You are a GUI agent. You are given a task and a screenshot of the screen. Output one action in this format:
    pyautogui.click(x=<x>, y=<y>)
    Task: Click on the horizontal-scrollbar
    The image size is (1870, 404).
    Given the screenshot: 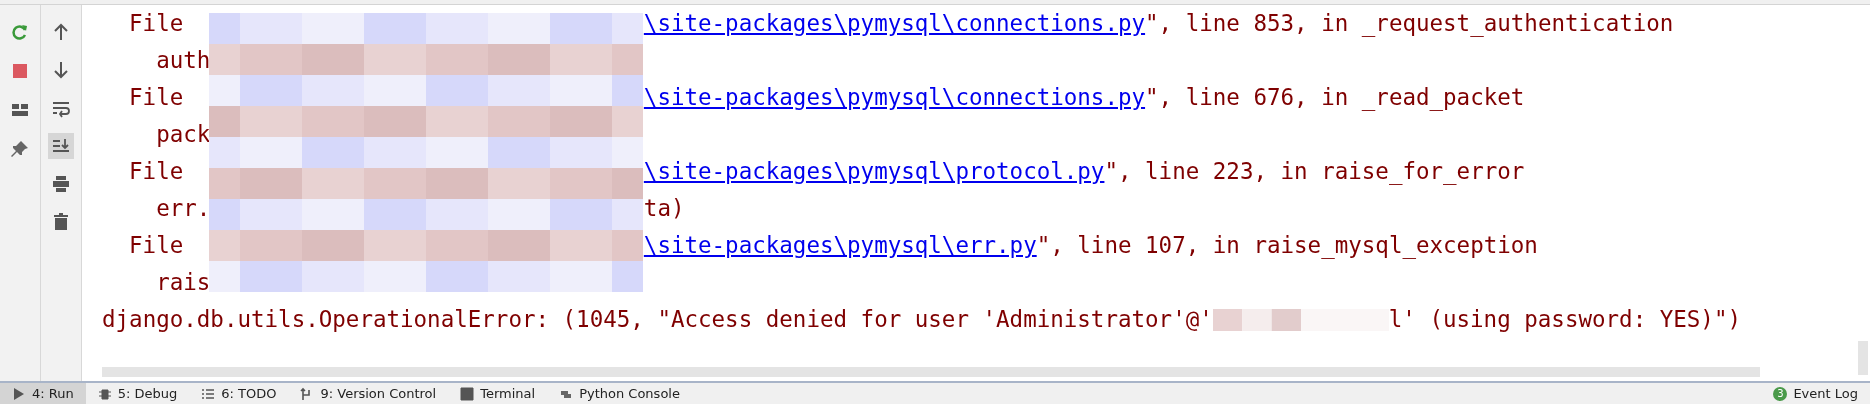 What is the action you would take?
    pyautogui.click(x=931, y=372)
    